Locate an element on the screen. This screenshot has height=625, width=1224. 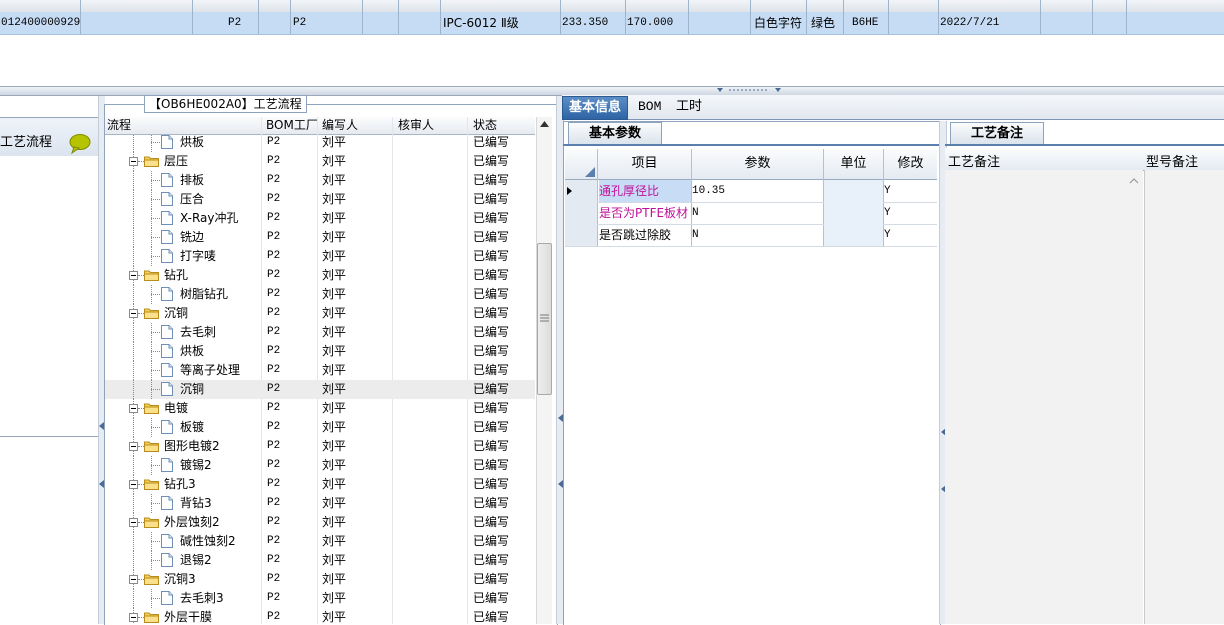
process-remark-textarea is located at coordinates (1044, 397).